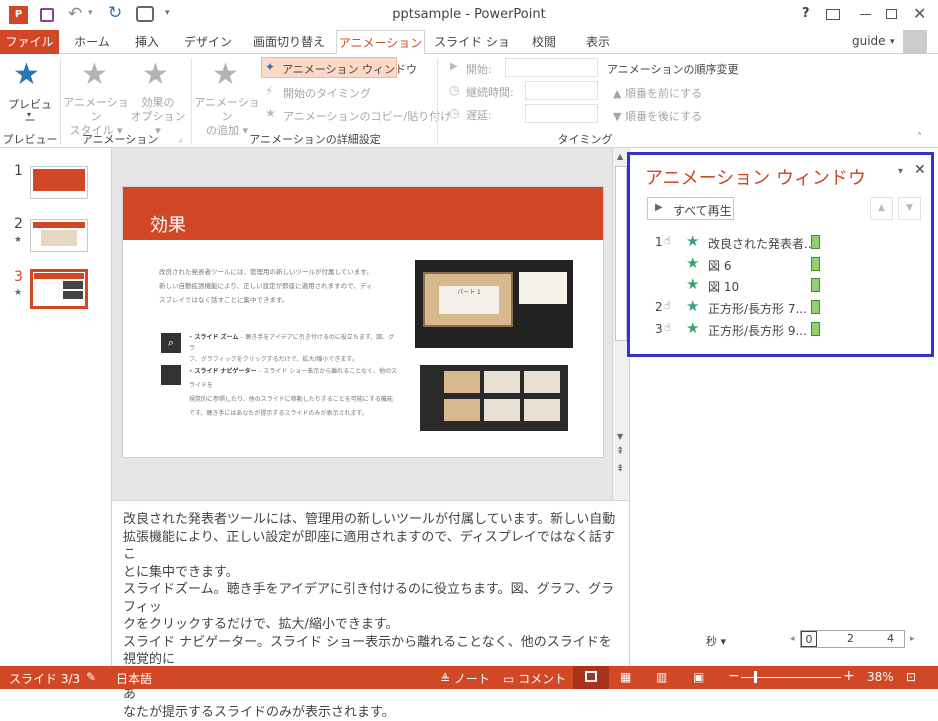 This screenshot has width=938, height=721. I want to click on slide-title-band, so click(363, 213).